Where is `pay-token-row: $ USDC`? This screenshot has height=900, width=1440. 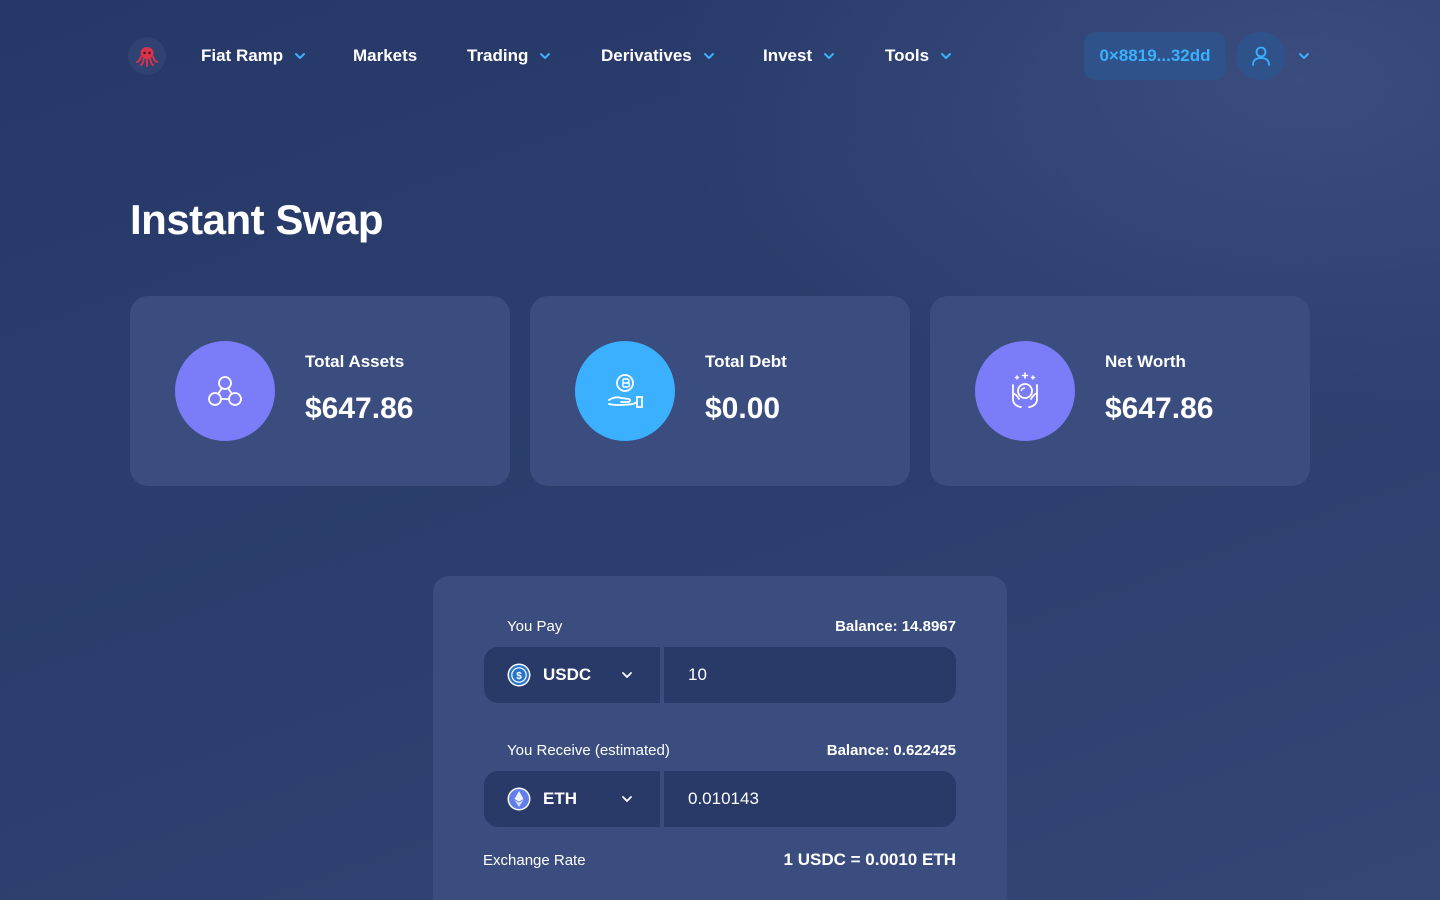
pay-token-row: $ USDC is located at coordinates (720, 675).